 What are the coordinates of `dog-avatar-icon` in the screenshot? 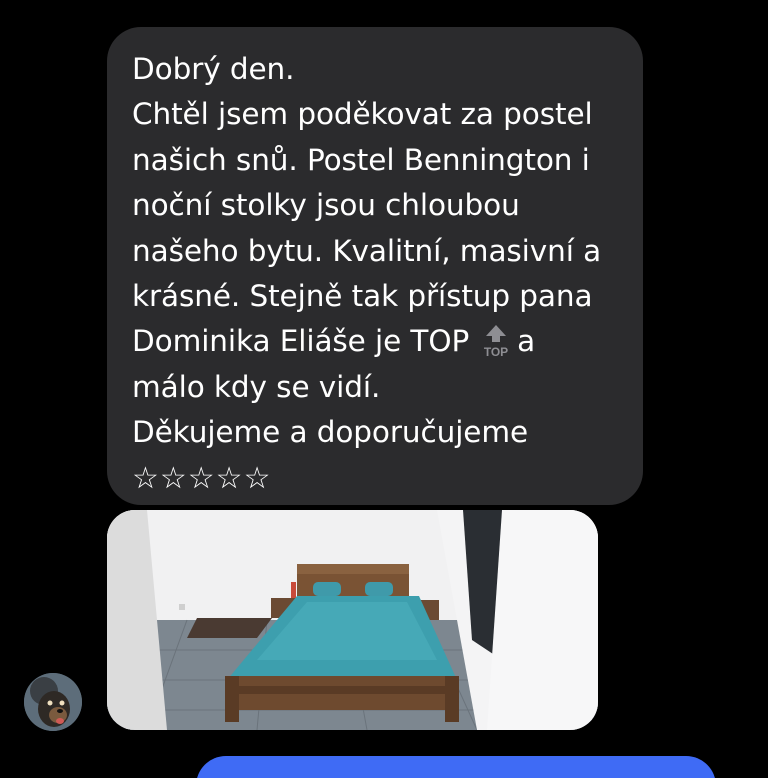 It's located at (53, 702).